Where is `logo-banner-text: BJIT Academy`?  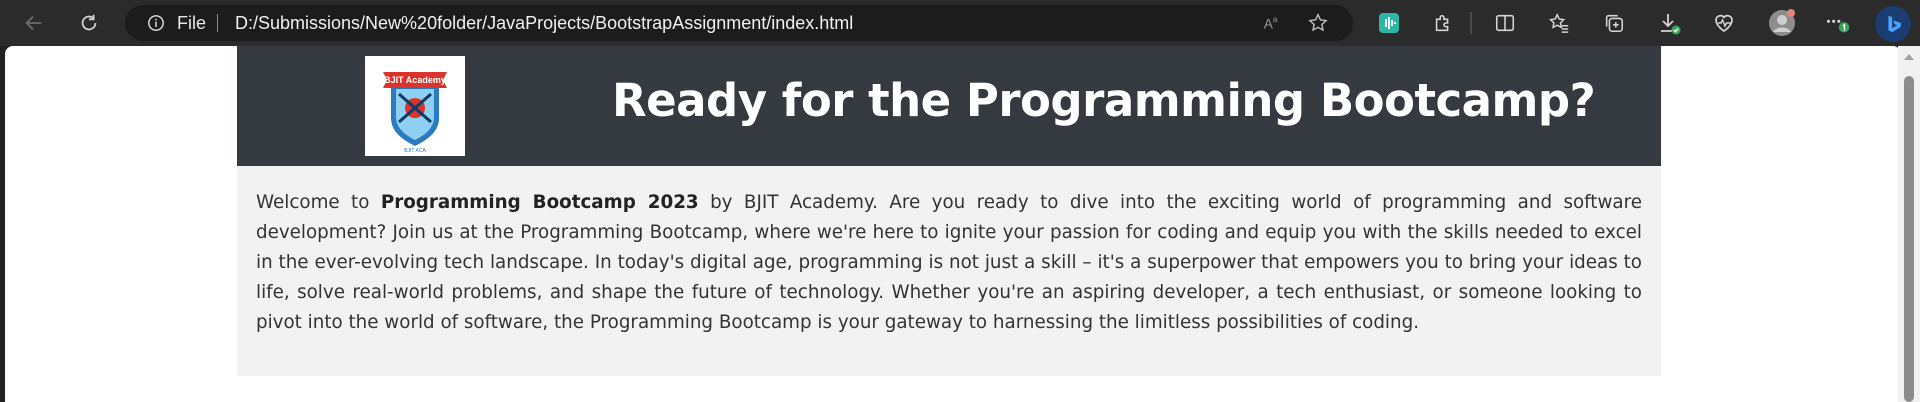 logo-banner-text: BJIT Academy is located at coordinates (415, 80).